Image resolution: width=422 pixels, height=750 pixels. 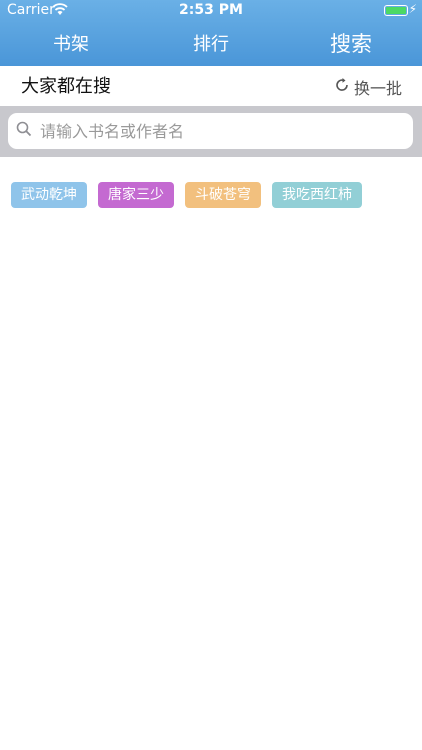 What do you see at coordinates (136, 195) in the screenshot?
I see `hot-tag: 唐家三少` at bounding box center [136, 195].